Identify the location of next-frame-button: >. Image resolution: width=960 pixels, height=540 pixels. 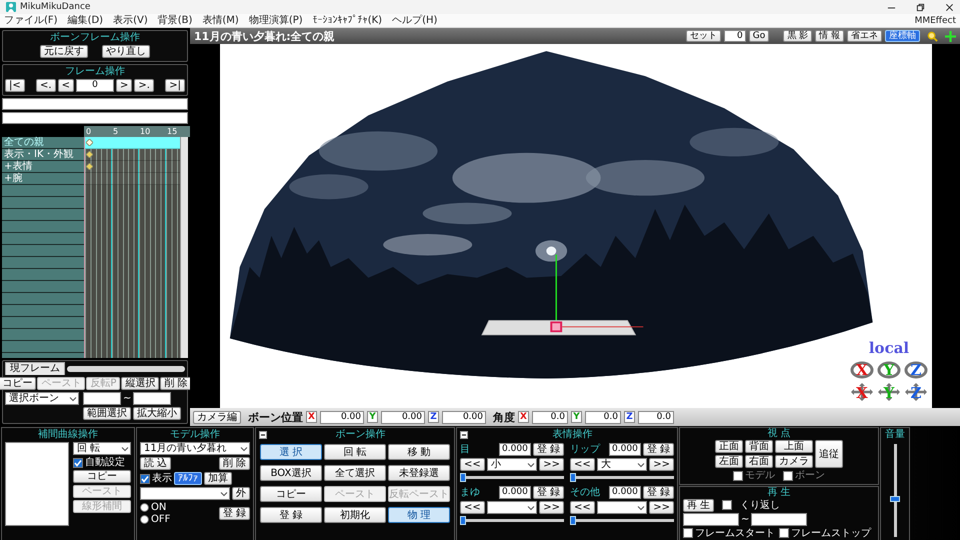
(124, 85).